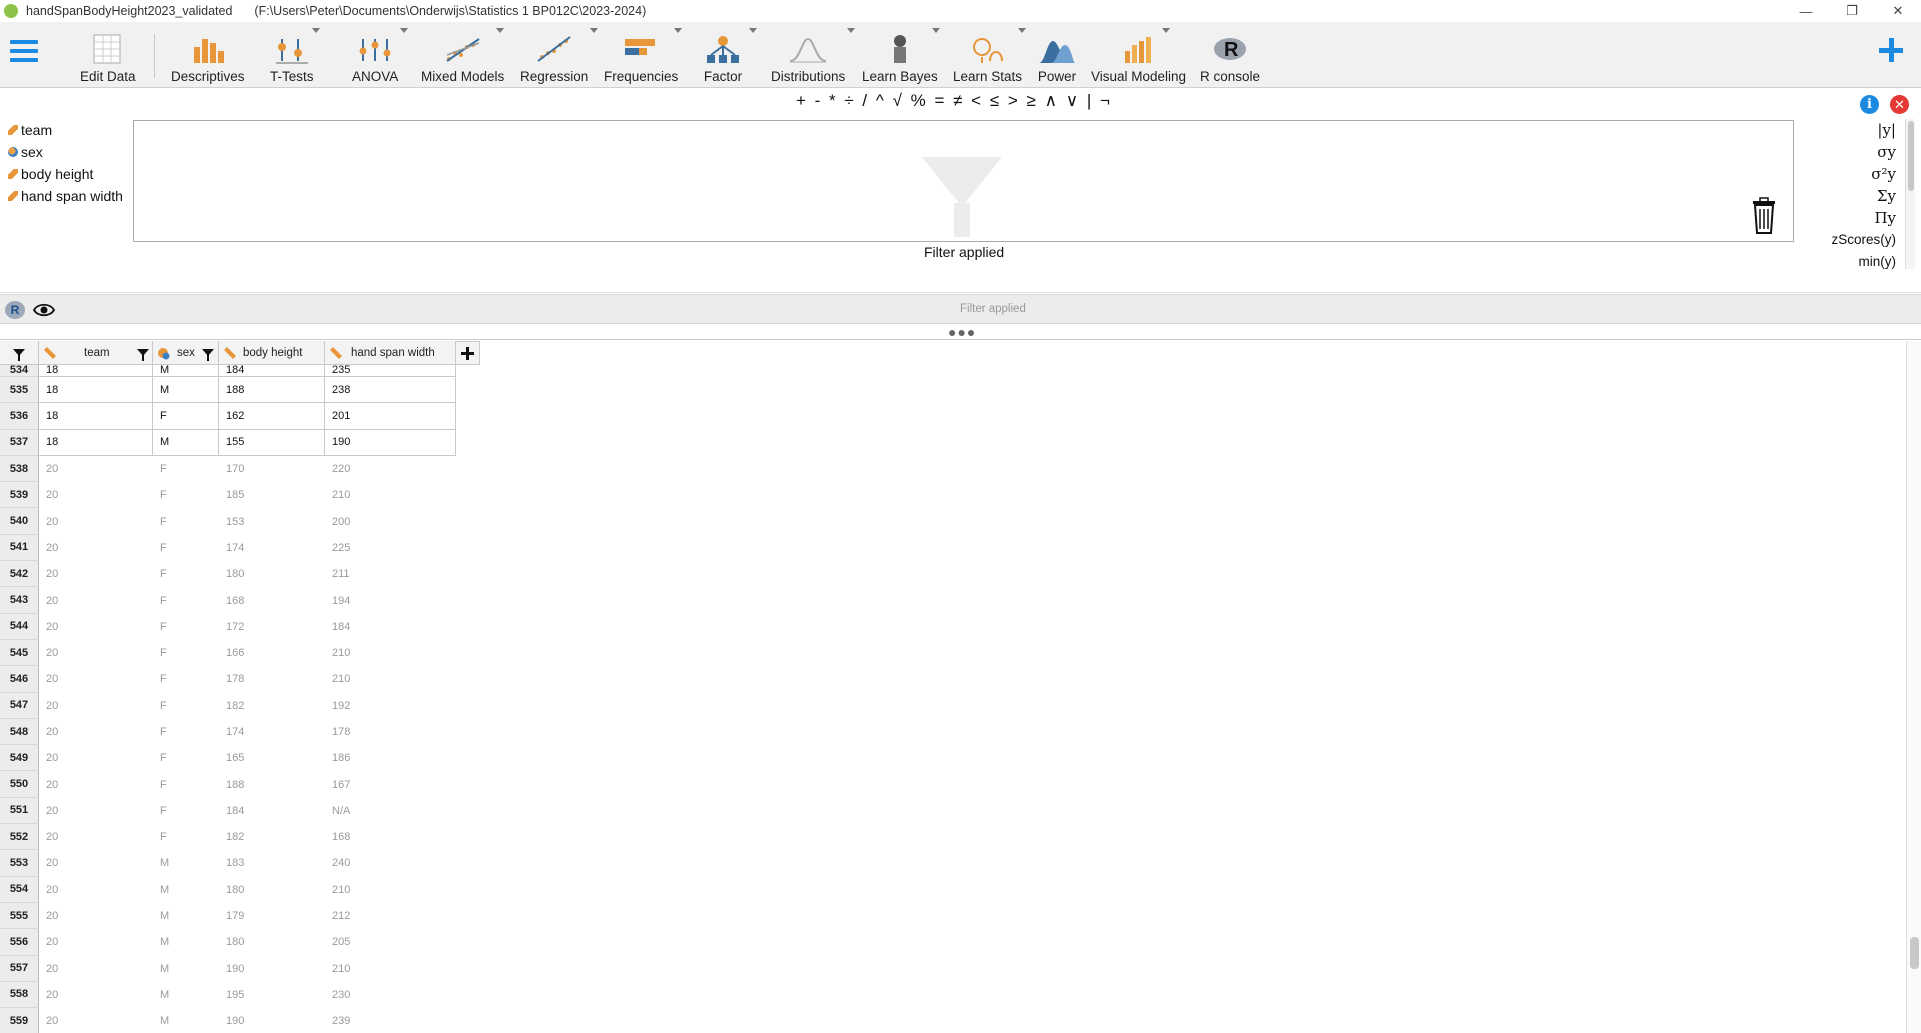 This screenshot has height=1033, width=1921. Describe the element at coordinates (19, 653) in the screenshot. I see `row-number: 545` at that location.